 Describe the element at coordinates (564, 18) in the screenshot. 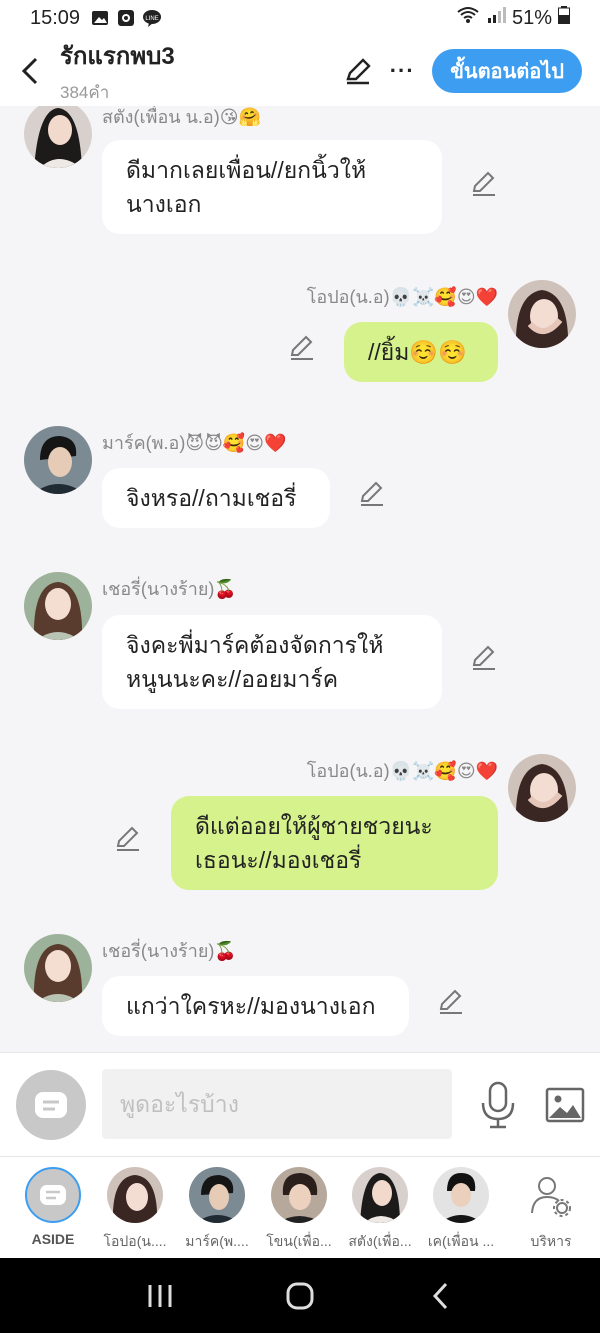

I see `battery-icon` at that location.